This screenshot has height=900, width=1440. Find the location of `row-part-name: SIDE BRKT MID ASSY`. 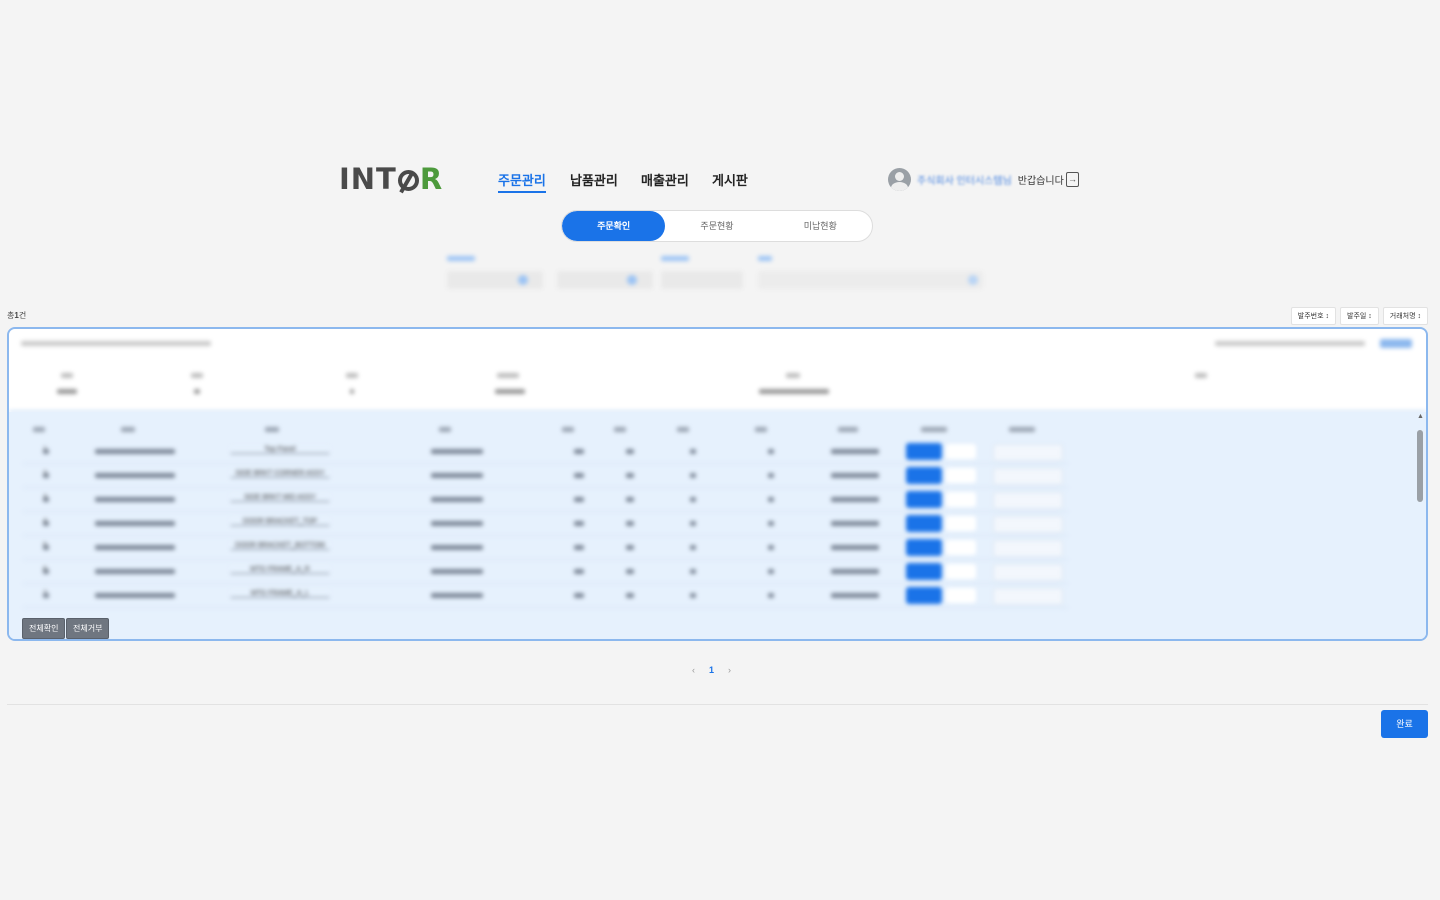

row-part-name: SIDE BRKT MID ASSY is located at coordinates (280, 497).